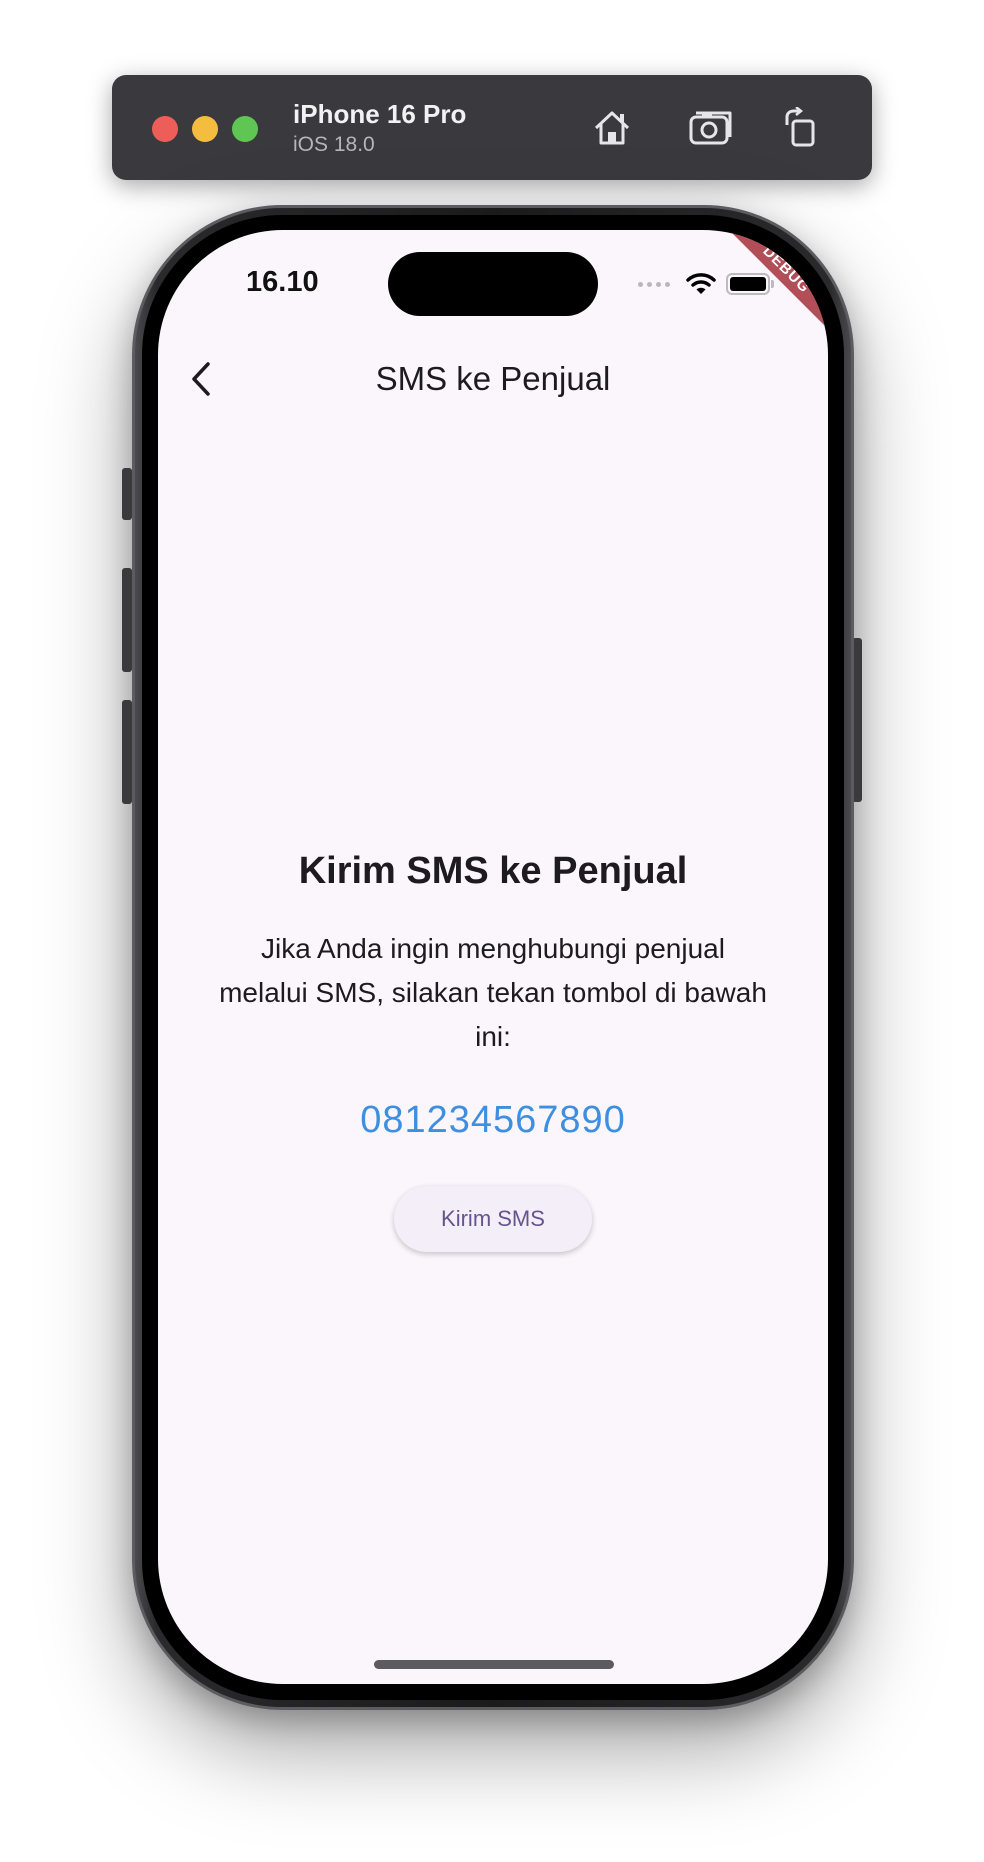  Describe the element at coordinates (165, 129) in the screenshot. I see `close-window-button` at that location.